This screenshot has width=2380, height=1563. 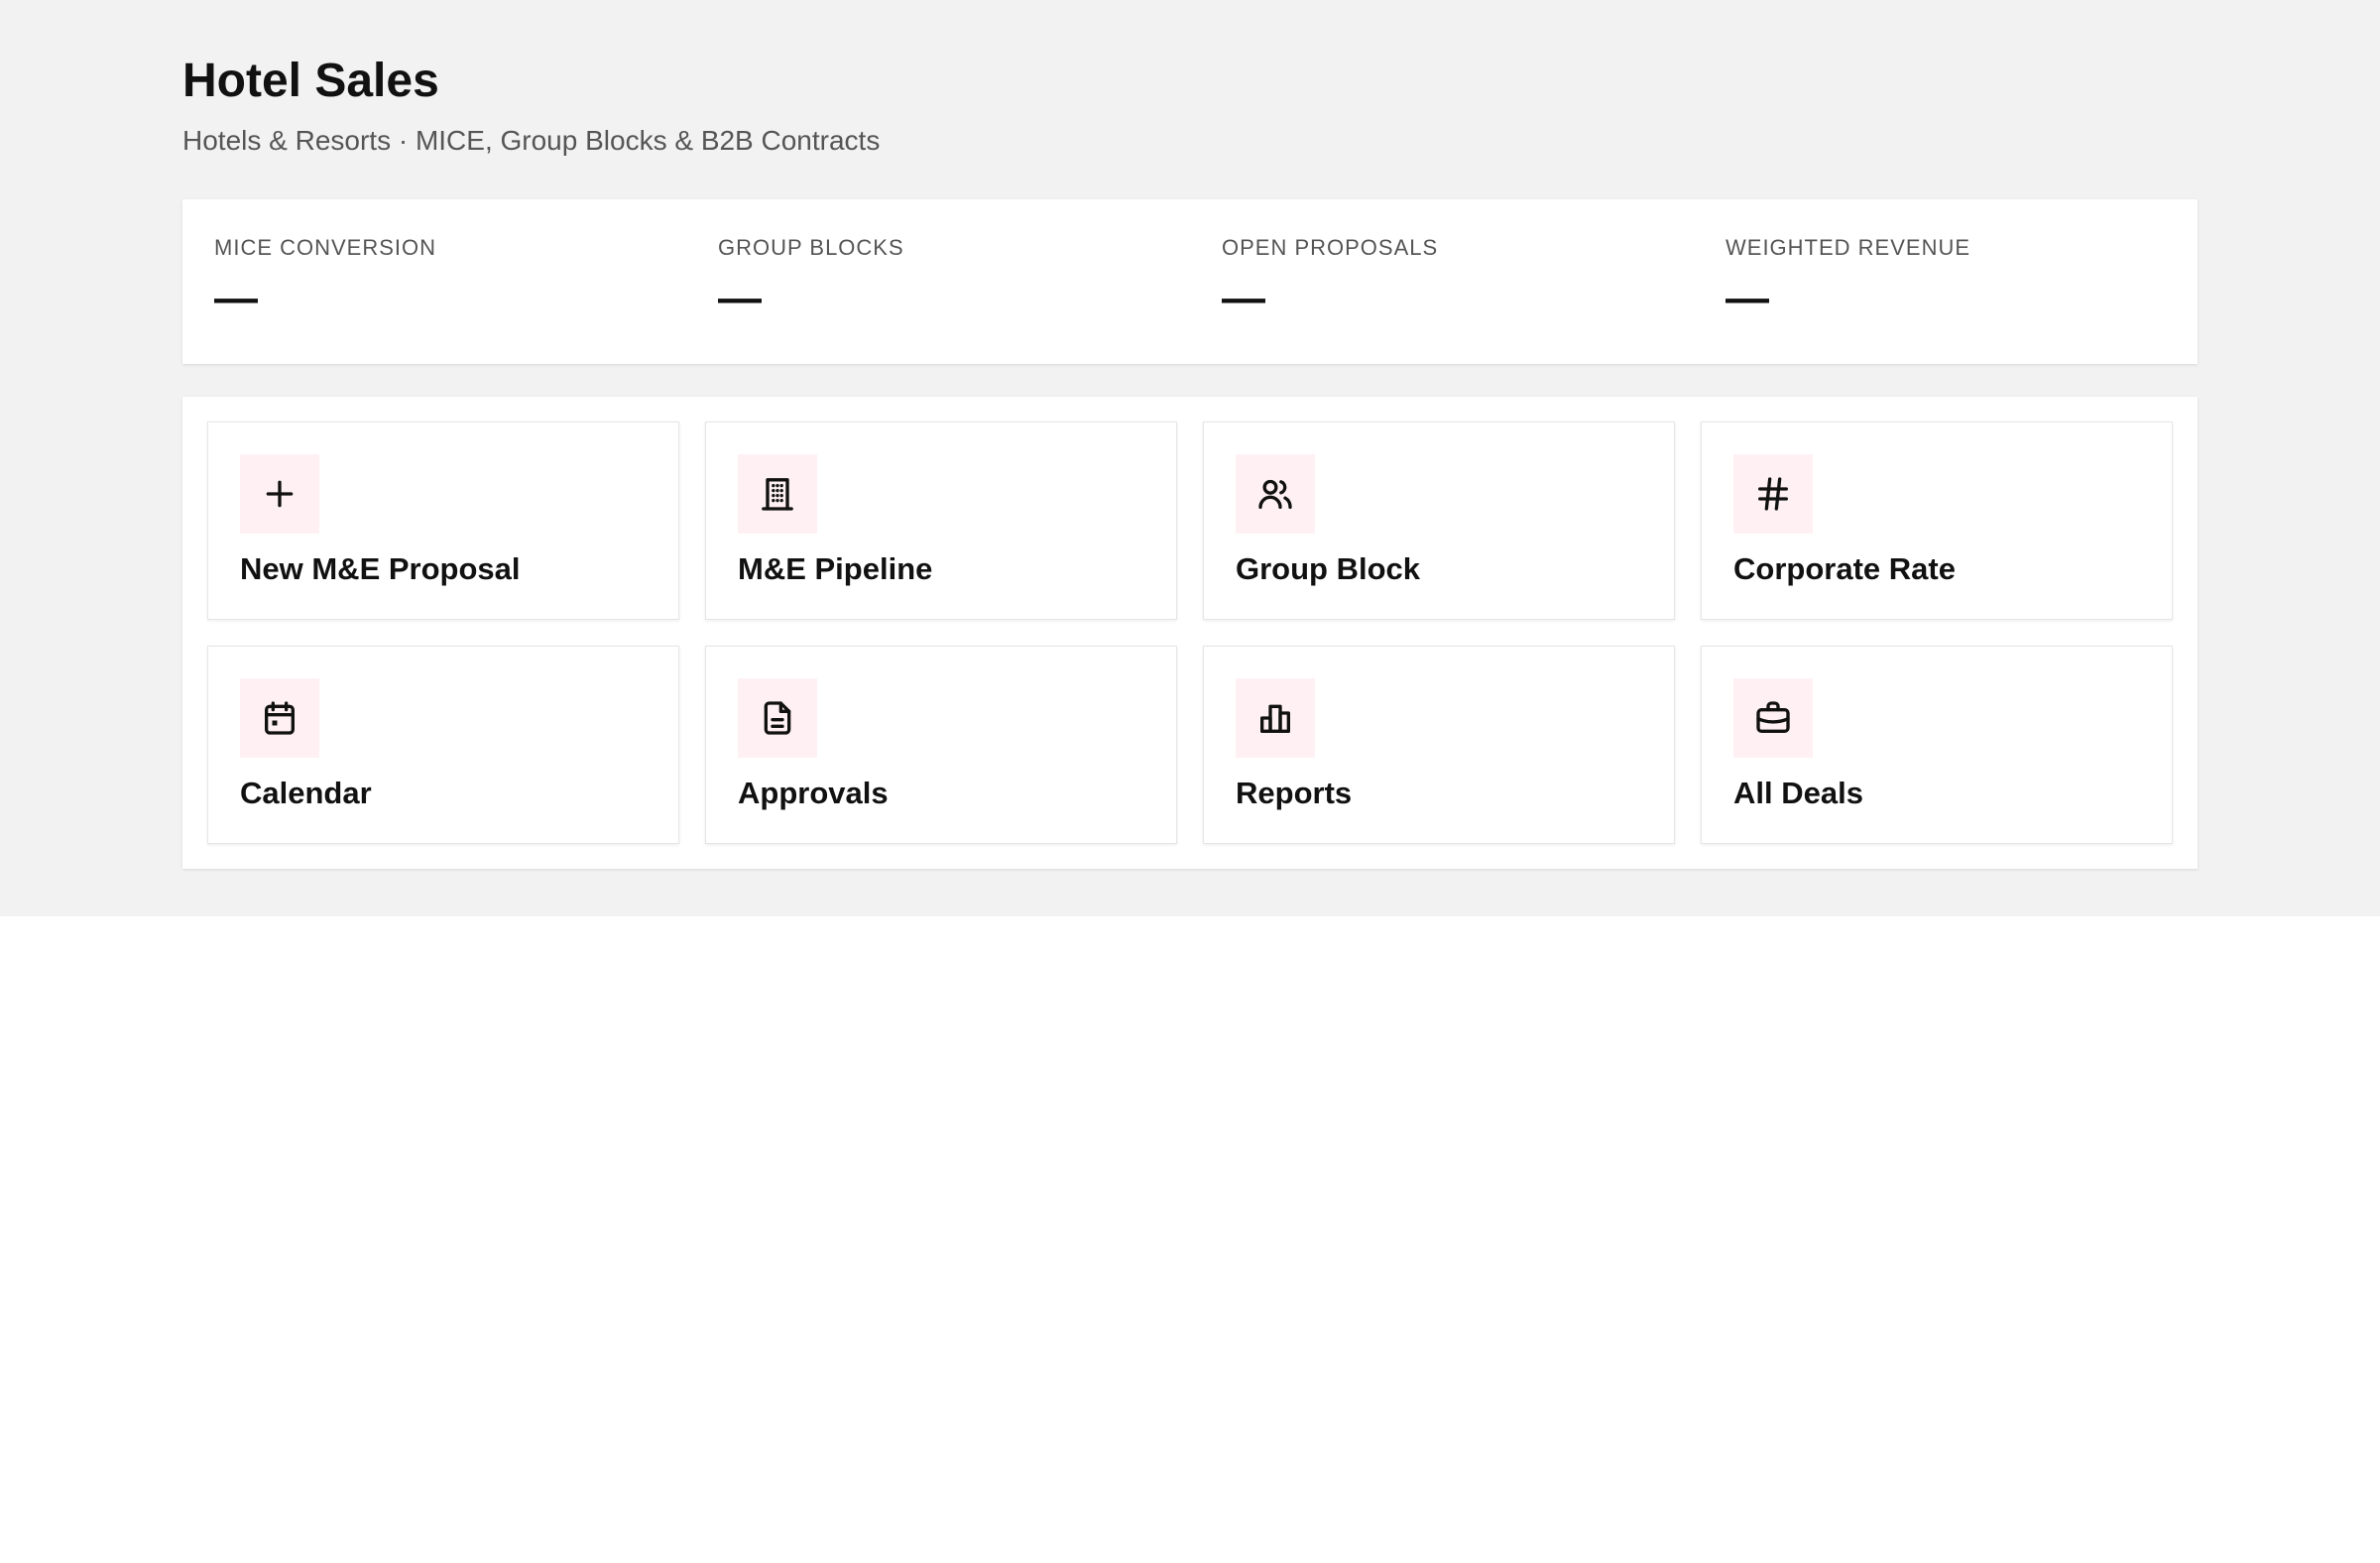 What do you see at coordinates (279, 494) in the screenshot?
I see `plus-icon` at bounding box center [279, 494].